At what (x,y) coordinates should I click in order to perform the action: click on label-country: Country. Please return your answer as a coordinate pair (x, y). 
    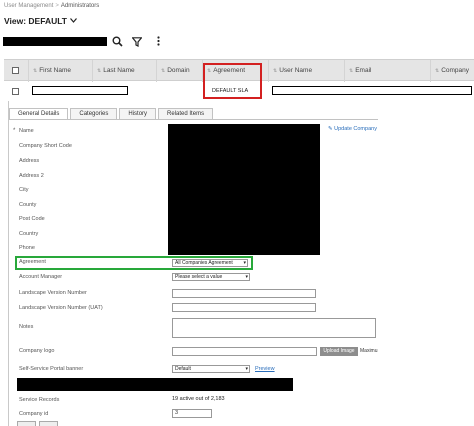
    Looking at the image, I should click on (29, 234).